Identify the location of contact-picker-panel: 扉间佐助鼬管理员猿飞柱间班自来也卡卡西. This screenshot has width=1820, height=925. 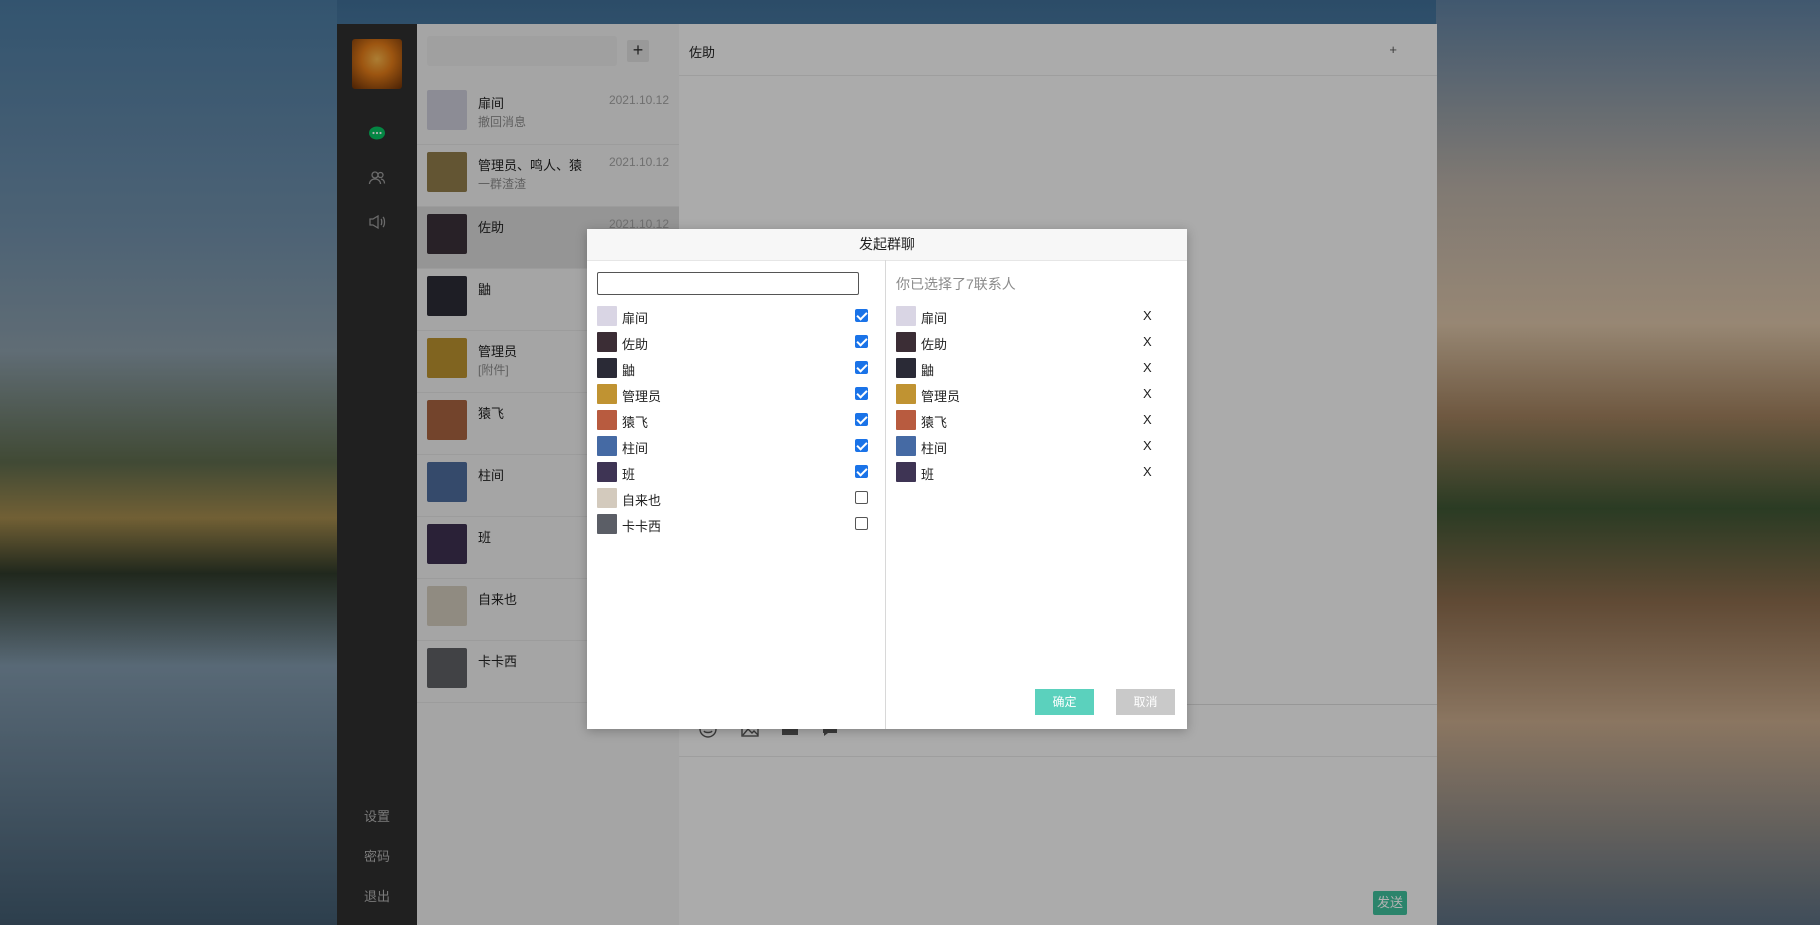
(736, 494).